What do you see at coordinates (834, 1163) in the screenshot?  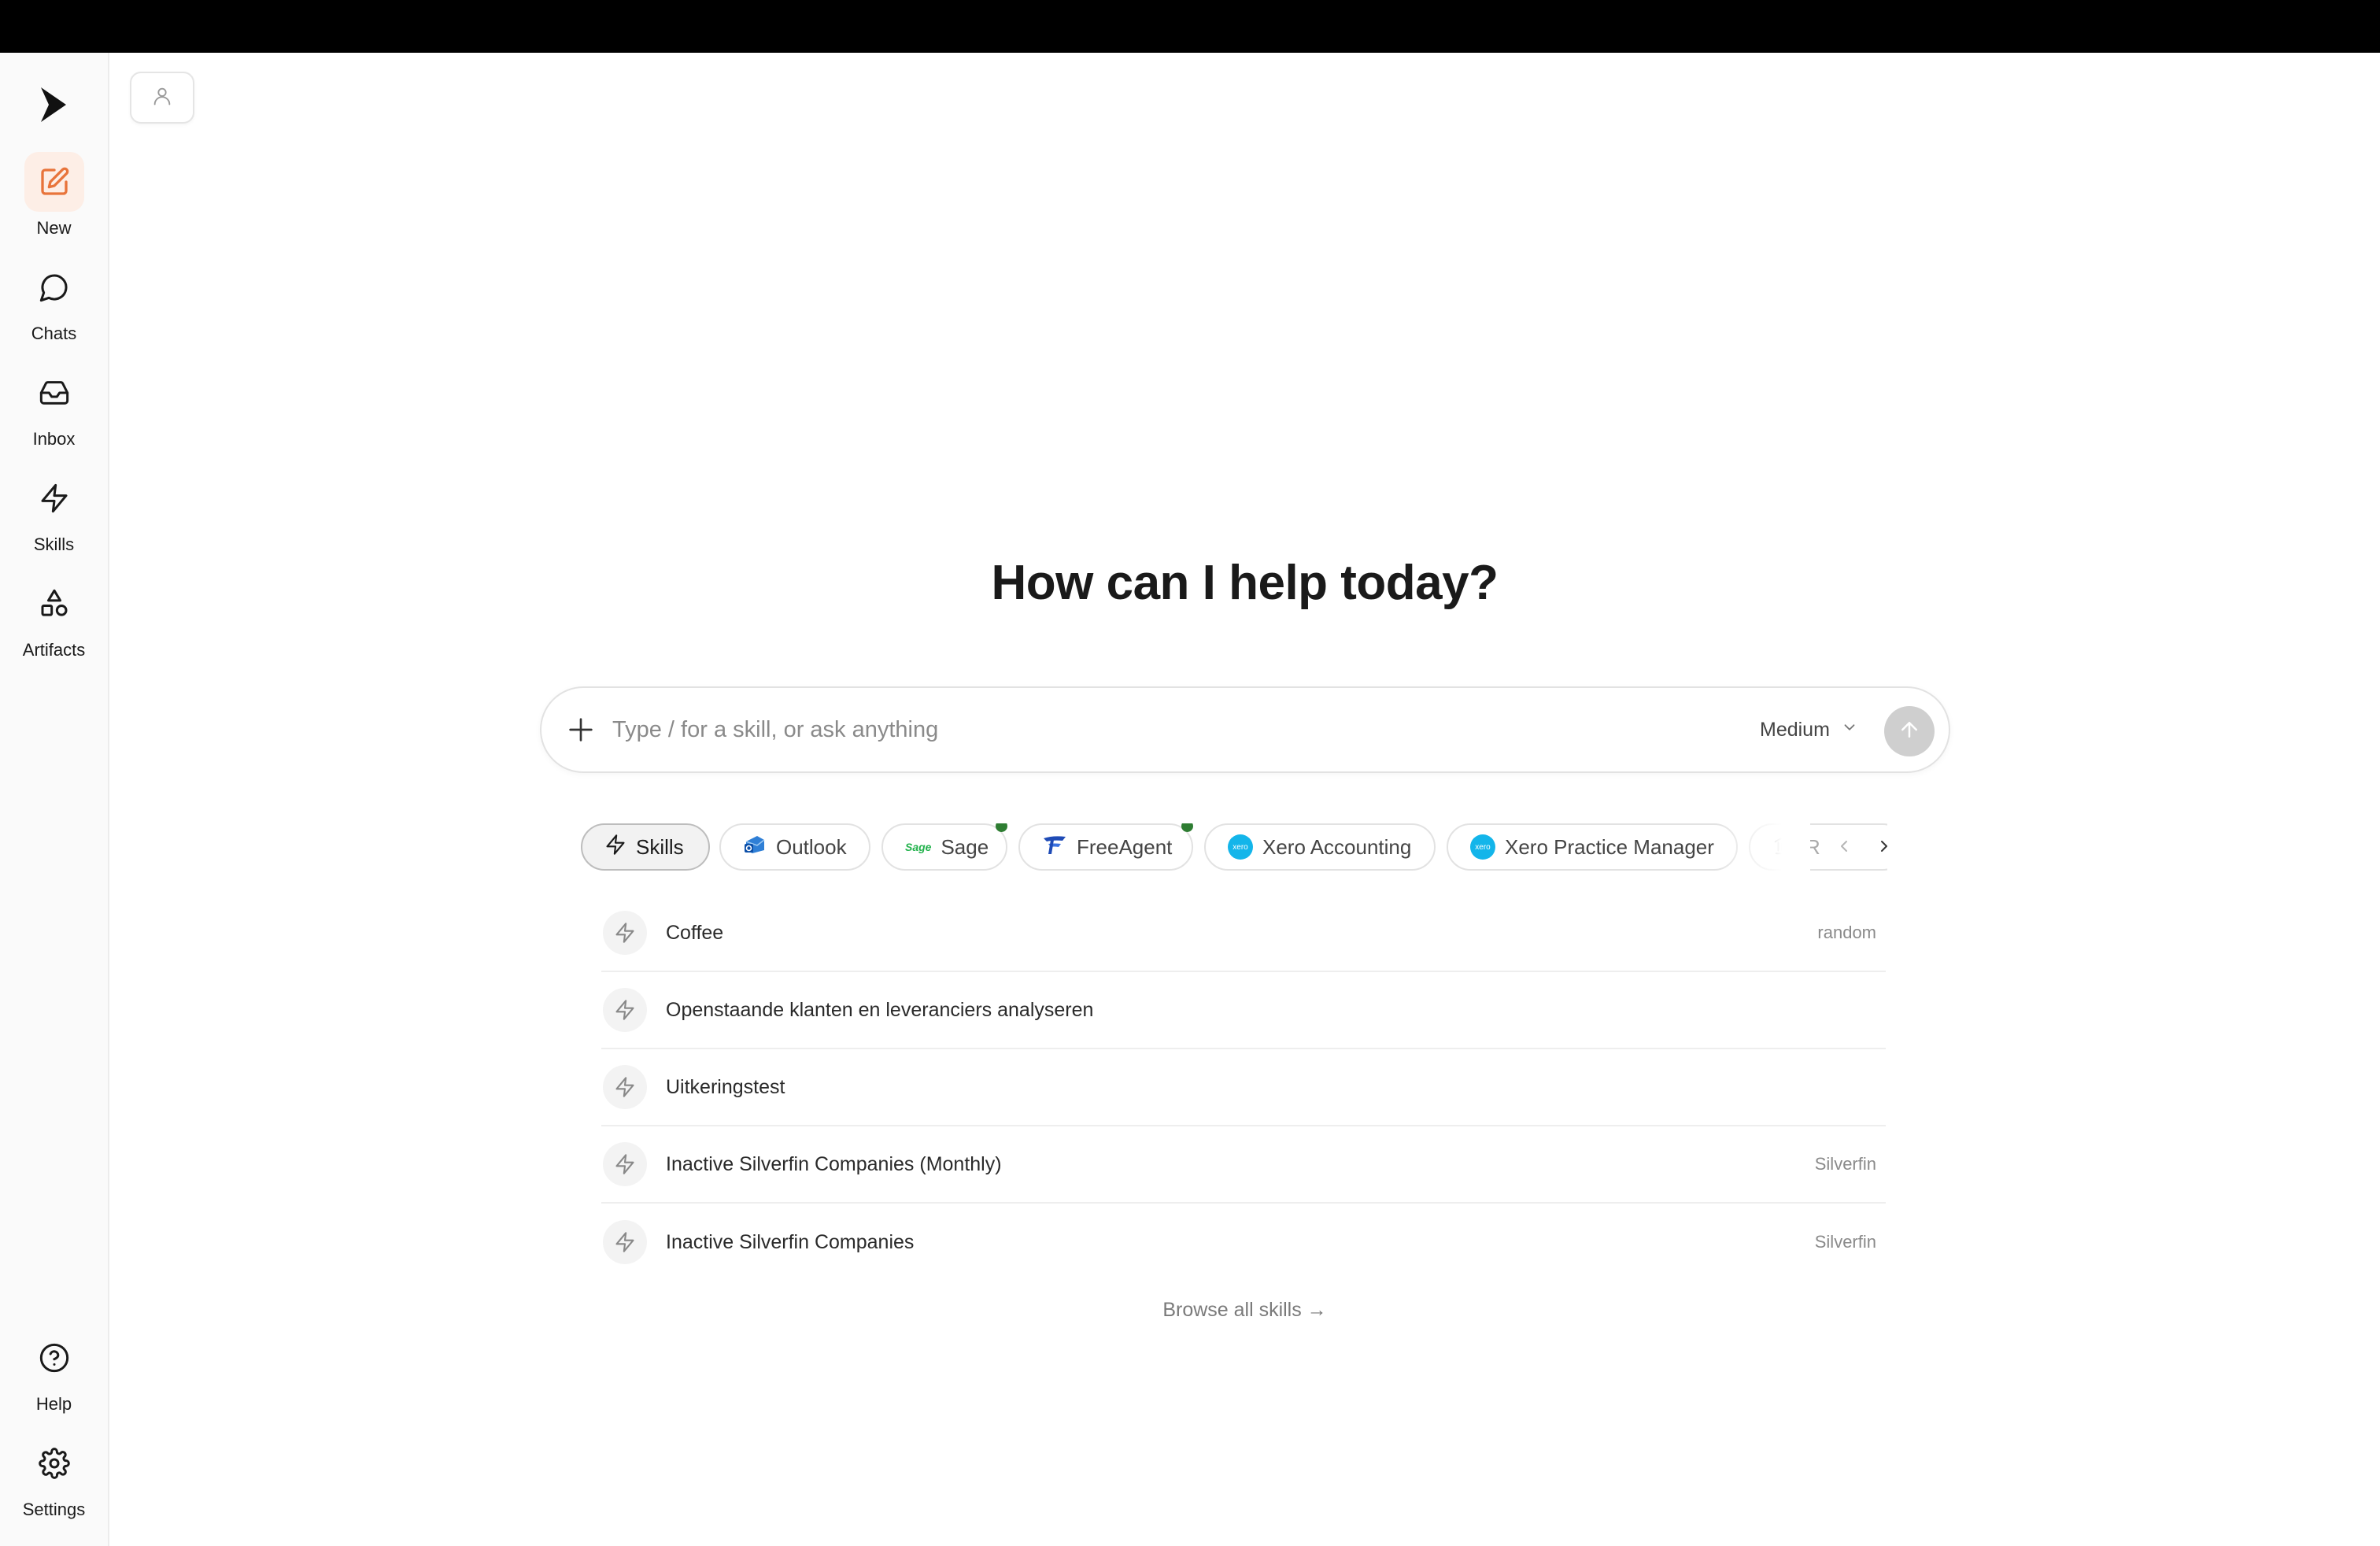 I see `skill-name: Inactive Silverfin Companies (Monthly)` at bounding box center [834, 1163].